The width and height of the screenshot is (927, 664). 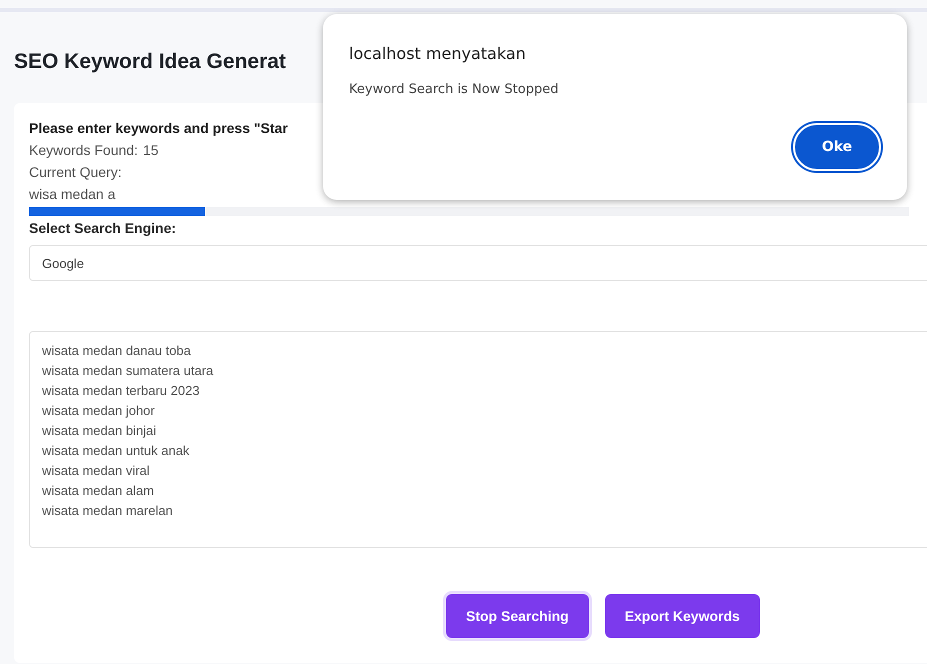 I want to click on keyword-item: wisata medan alam, so click(x=98, y=491).